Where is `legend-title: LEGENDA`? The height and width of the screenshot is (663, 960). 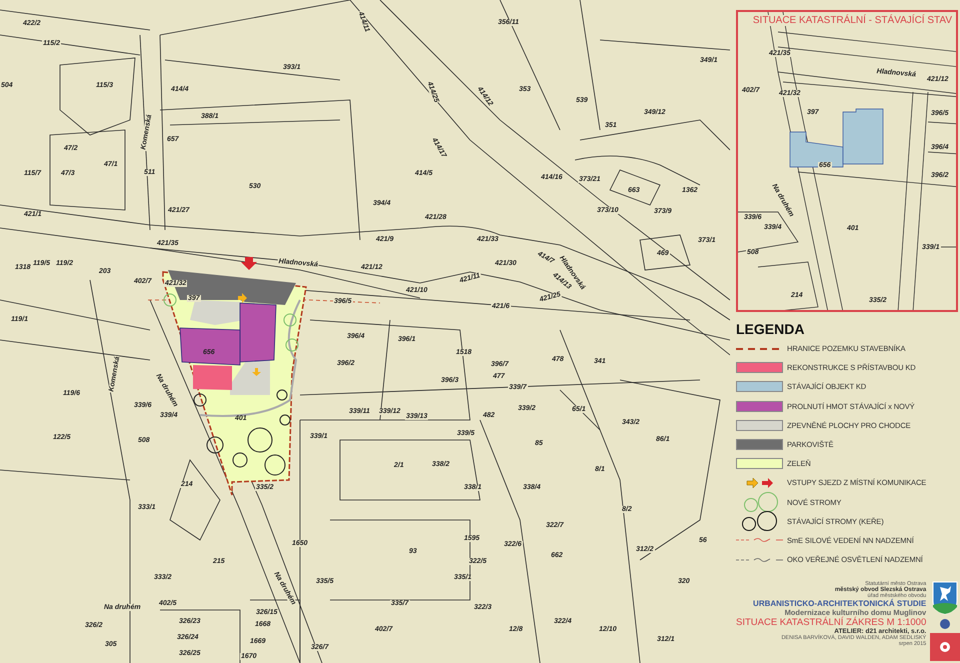 legend-title: LEGENDA is located at coordinates (771, 329).